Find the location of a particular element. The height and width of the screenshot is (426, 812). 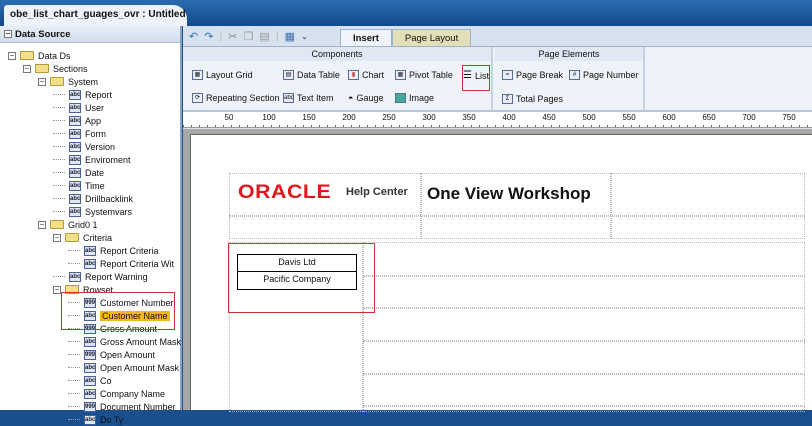

oracle-logo: ORACLE is located at coordinates (285, 192).